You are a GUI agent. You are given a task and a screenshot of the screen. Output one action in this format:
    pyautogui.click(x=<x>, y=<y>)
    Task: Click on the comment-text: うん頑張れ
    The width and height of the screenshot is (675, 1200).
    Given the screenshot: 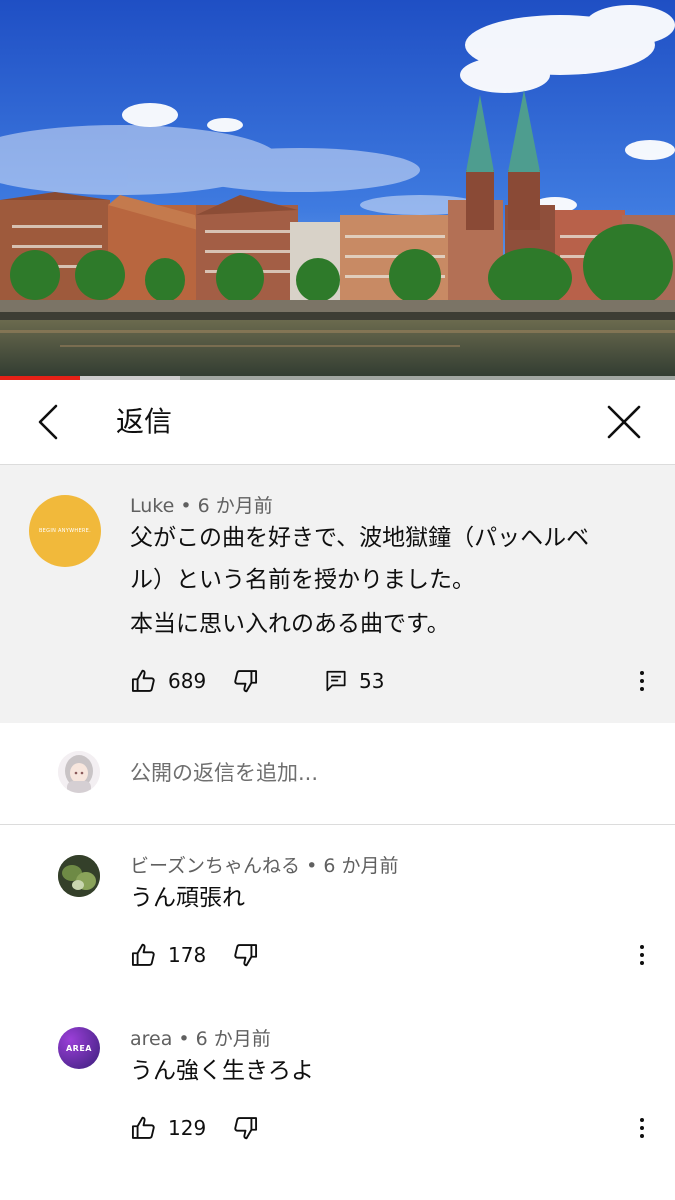 What is the action you would take?
    pyautogui.click(x=187, y=898)
    